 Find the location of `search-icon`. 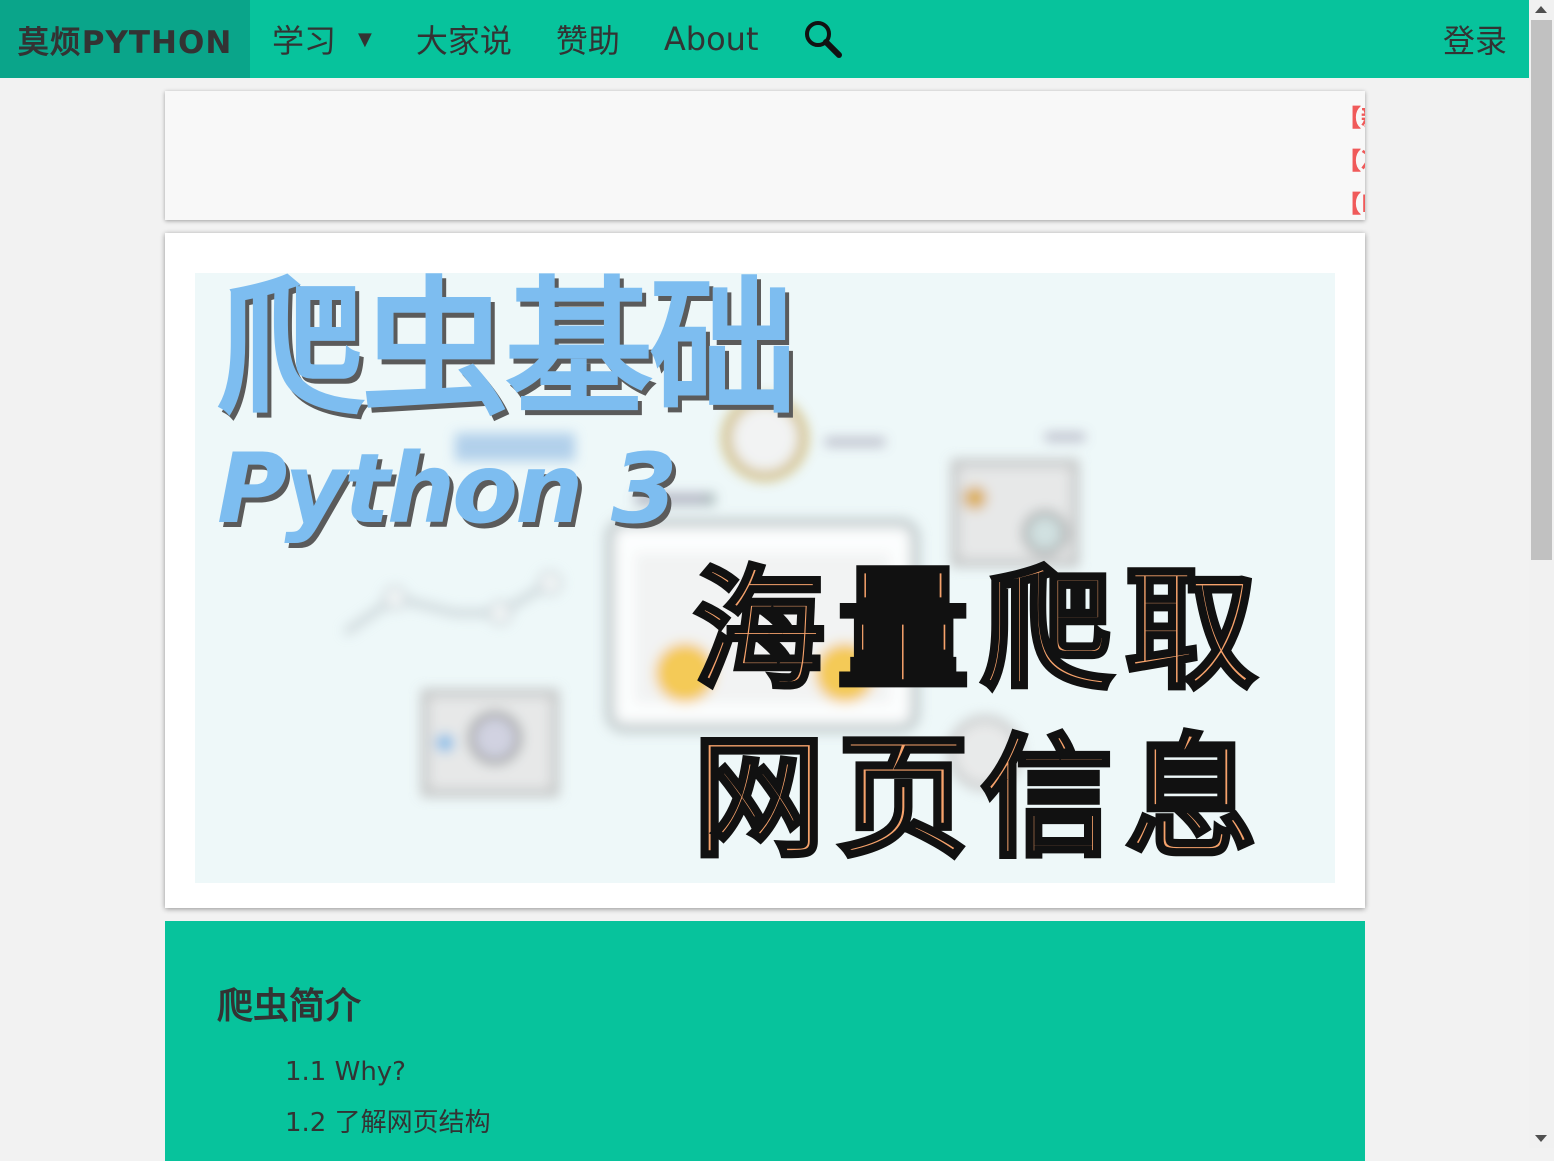

search-icon is located at coordinates (823, 39).